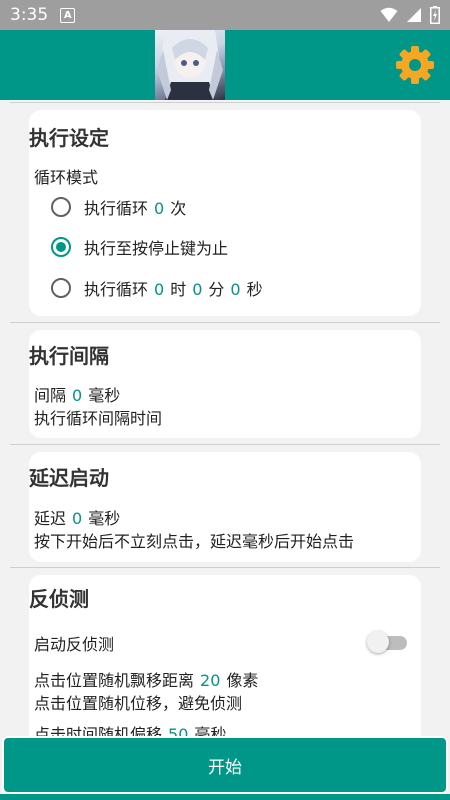  Describe the element at coordinates (159, 208) in the screenshot. I see `loop-count-value: 0` at that location.